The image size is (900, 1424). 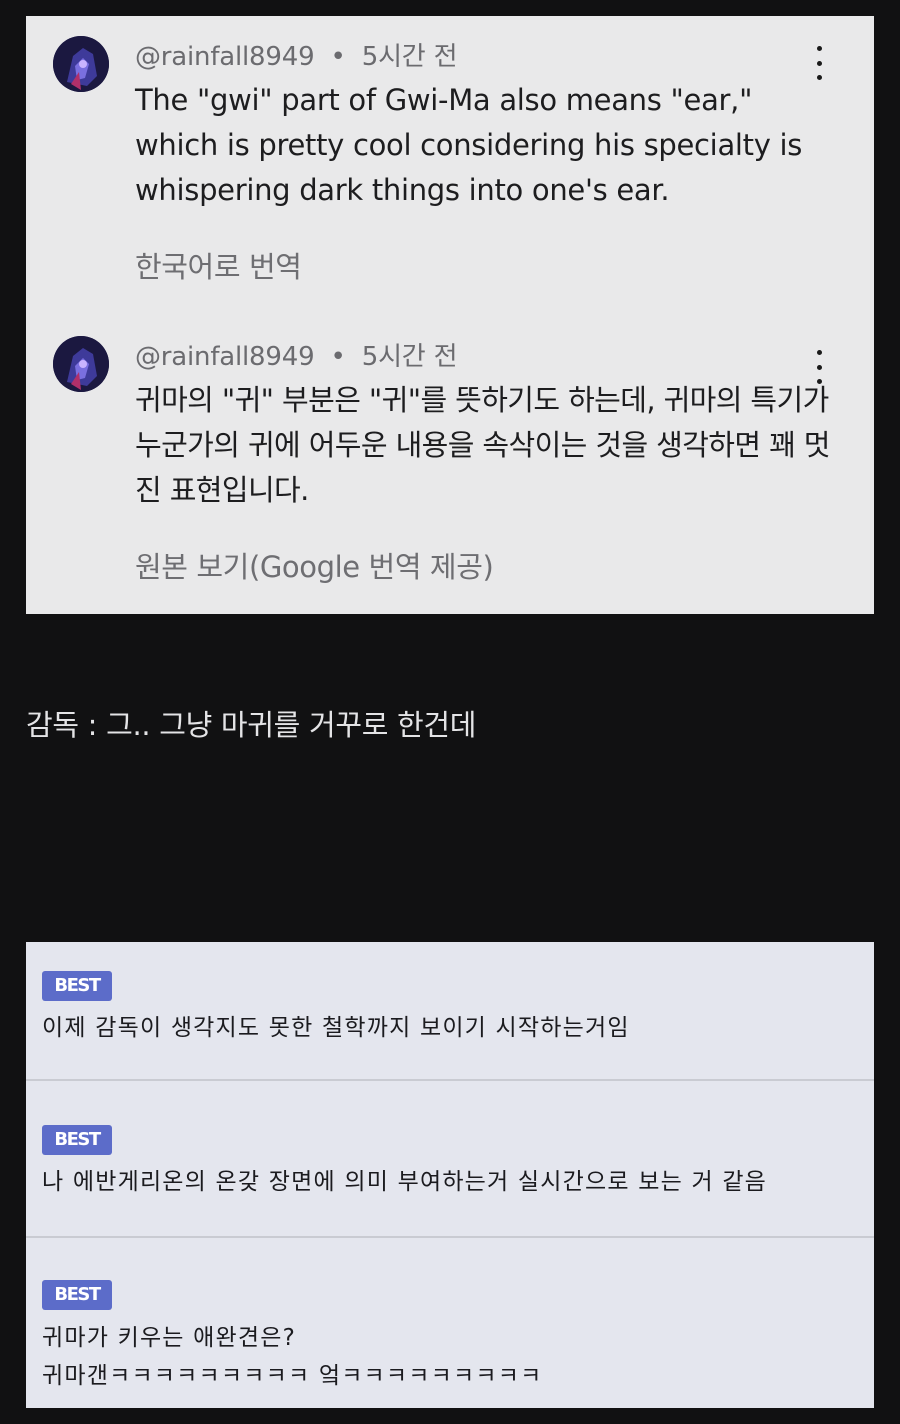 I want to click on caption-text: 감독 : 그.. 그냥 마귀를 거꾸로 한건데, so click(x=251, y=725).